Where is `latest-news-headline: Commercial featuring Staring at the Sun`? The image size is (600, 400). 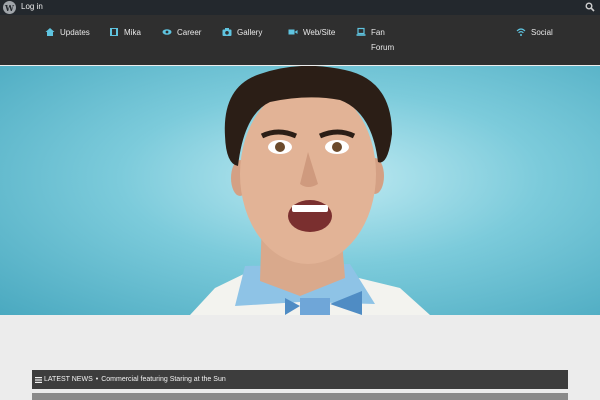
latest-news-headline: Commercial featuring Staring at the Sun is located at coordinates (163, 379).